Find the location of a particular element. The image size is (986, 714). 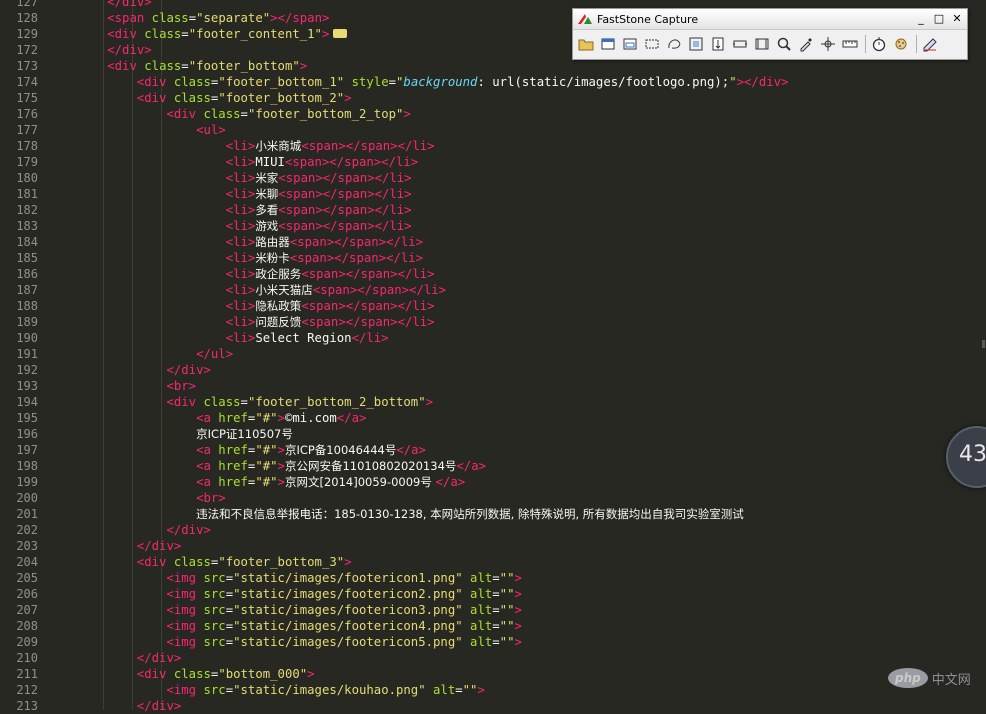

restore-button: □ is located at coordinates (939, 19).